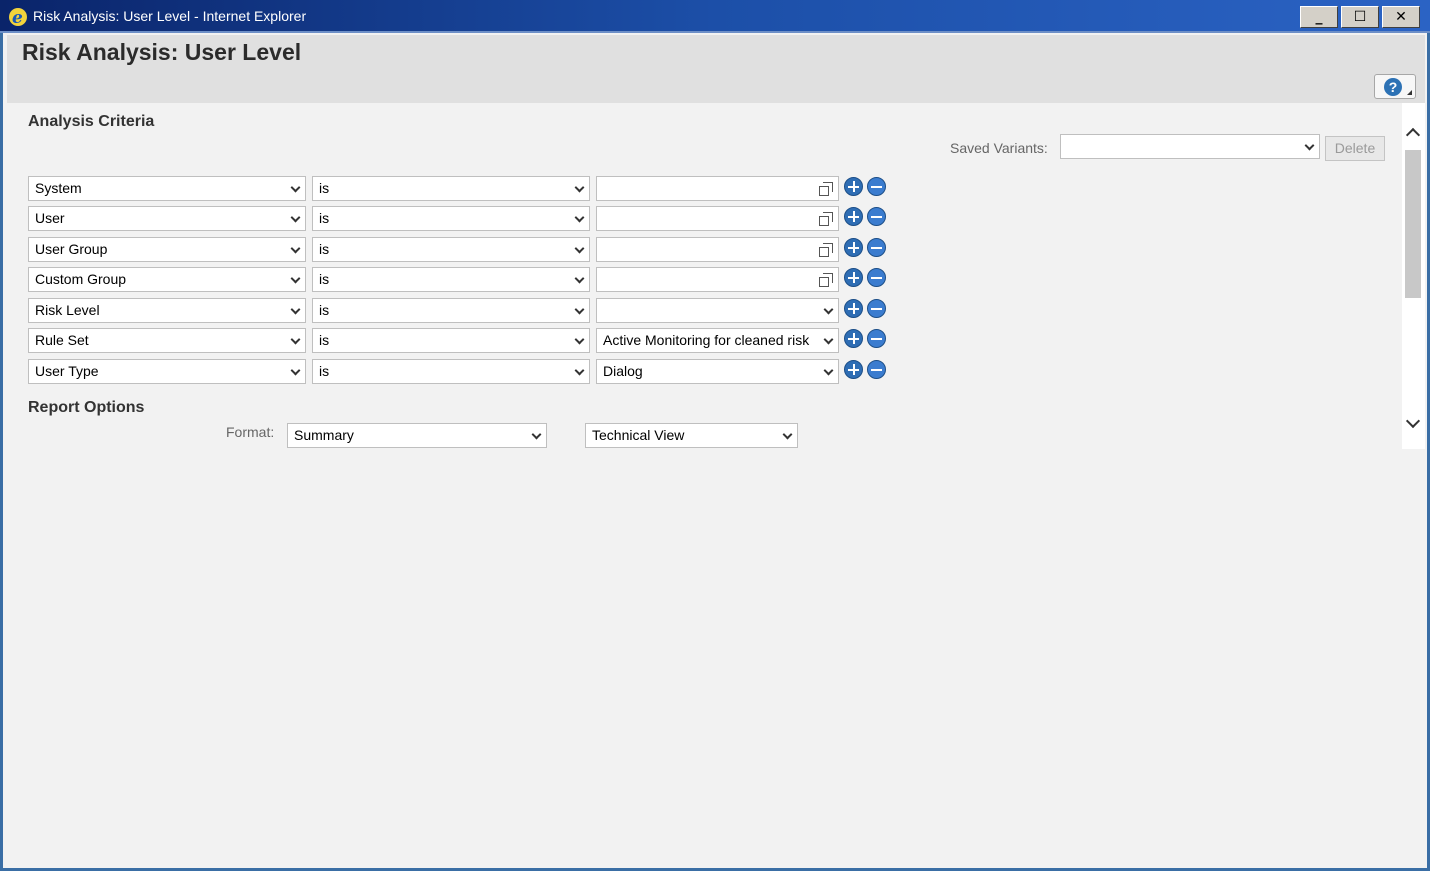 The height and width of the screenshot is (871, 1430). I want to click on page-header: Risk Analysis: User Level ?, so click(716, 69).